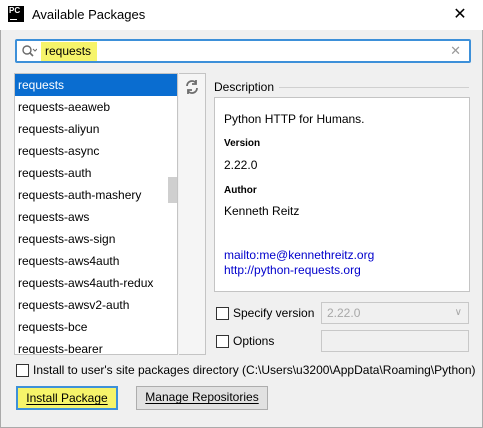  What do you see at coordinates (96, 107) in the screenshot?
I see `package-list-item: requests-aeaweb` at bounding box center [96, 107].